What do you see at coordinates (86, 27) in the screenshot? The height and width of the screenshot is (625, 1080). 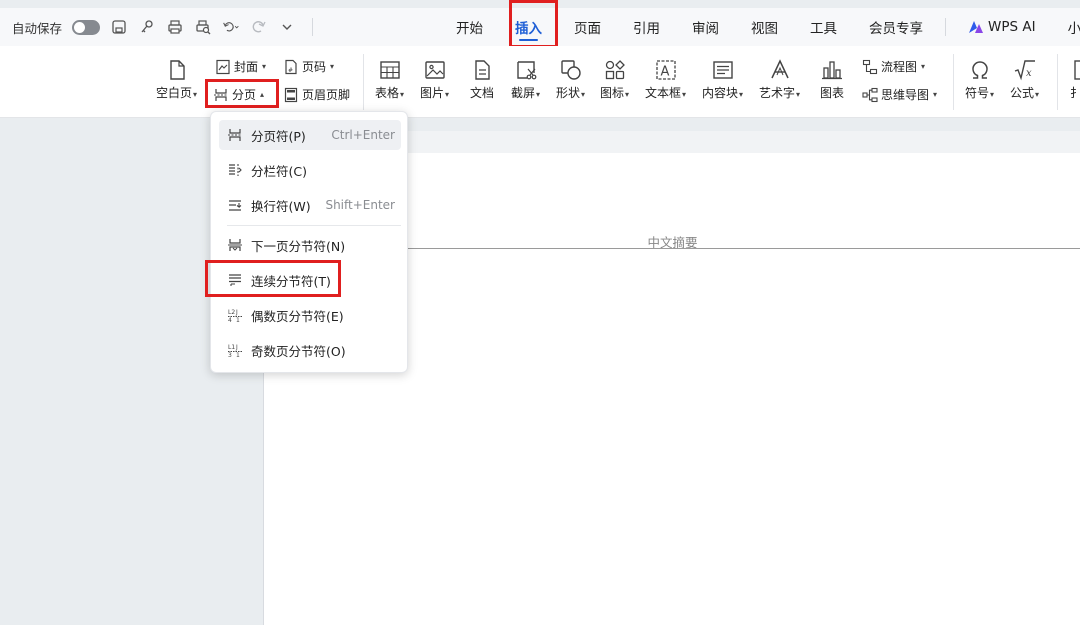 I see `autosave-toggle` at bounding box center [86, 27].